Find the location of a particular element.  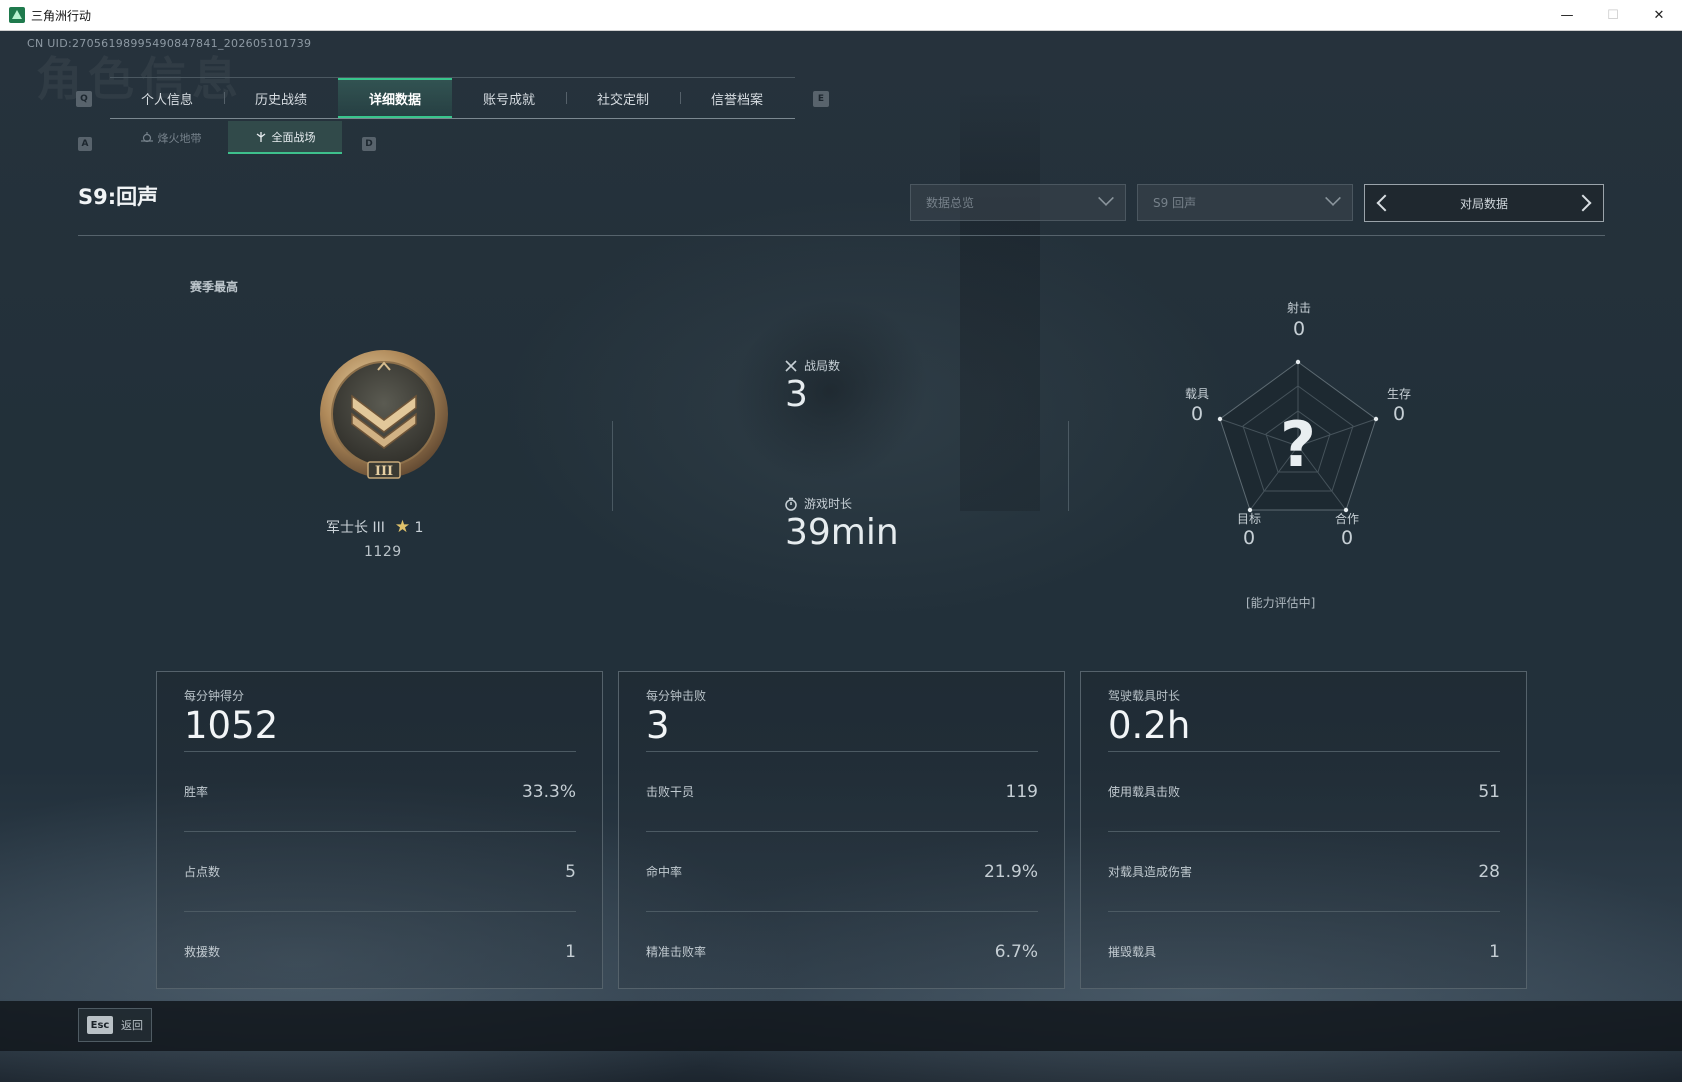

rank-score: 1129 is located at coordinates (383, 552).